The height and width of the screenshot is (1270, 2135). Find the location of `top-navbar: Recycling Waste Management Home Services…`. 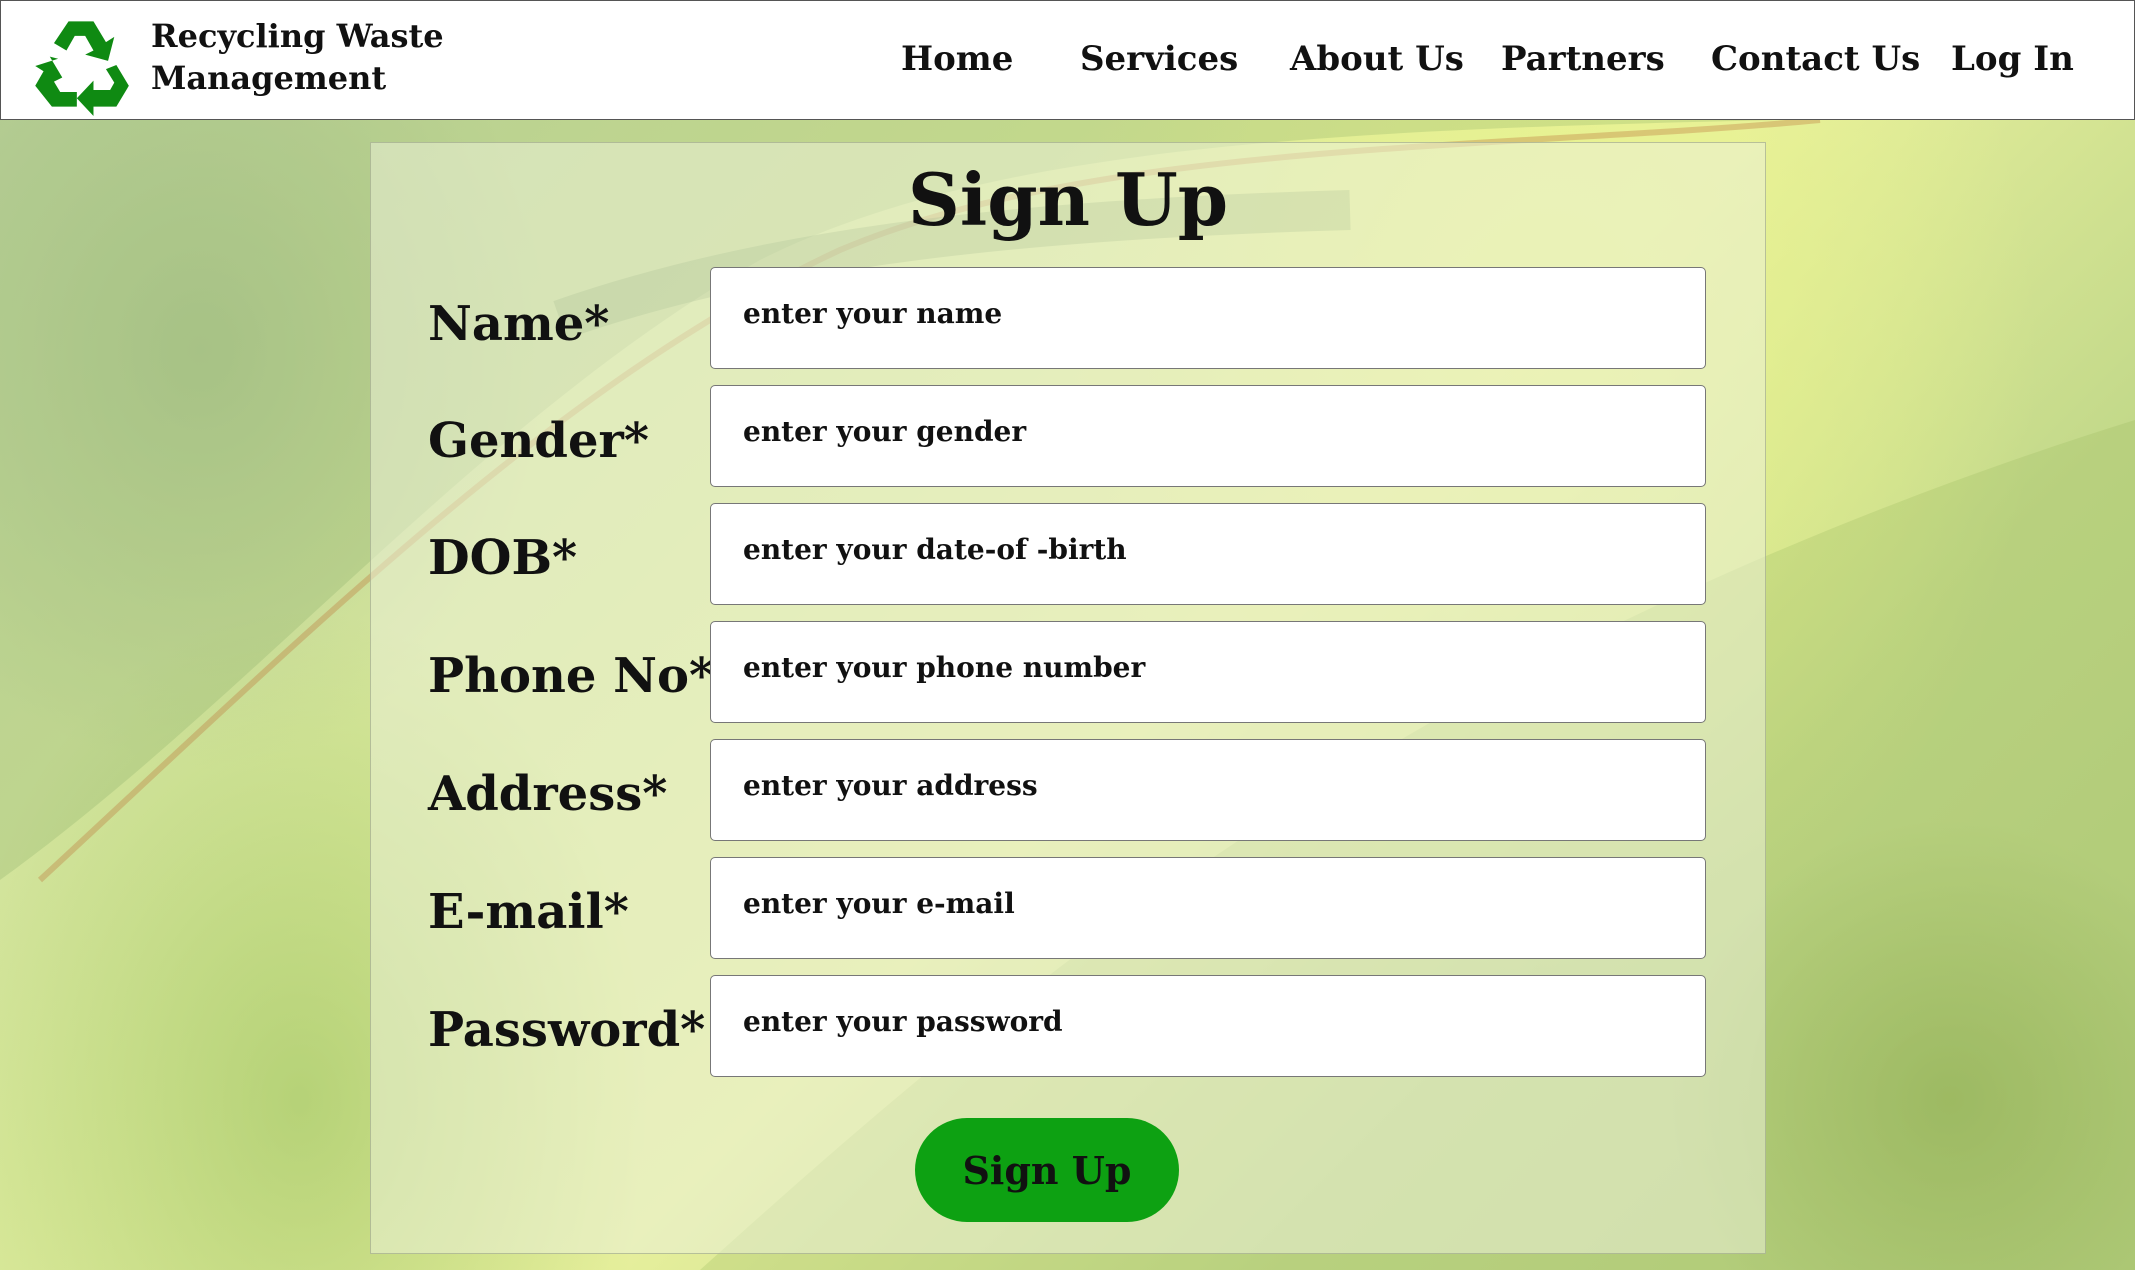

top-navbar: Recycling Waste Management Home Services… is located at coordinates (1067, 60).